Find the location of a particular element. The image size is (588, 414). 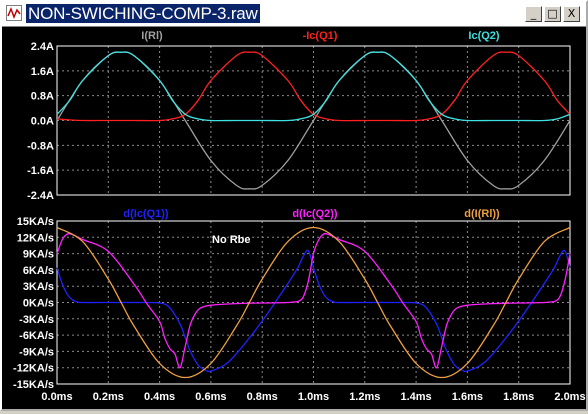

maximize-button: □ is located at coordinates (552, 14).